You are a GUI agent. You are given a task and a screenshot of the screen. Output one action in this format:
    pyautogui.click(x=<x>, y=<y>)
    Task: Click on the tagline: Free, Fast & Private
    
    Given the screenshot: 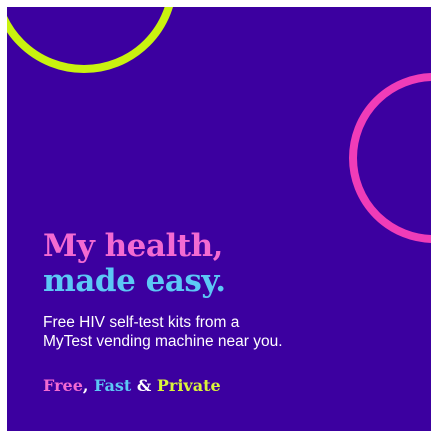 What is the action you would take?
    pyautogui.click(x=132, y=386)
    